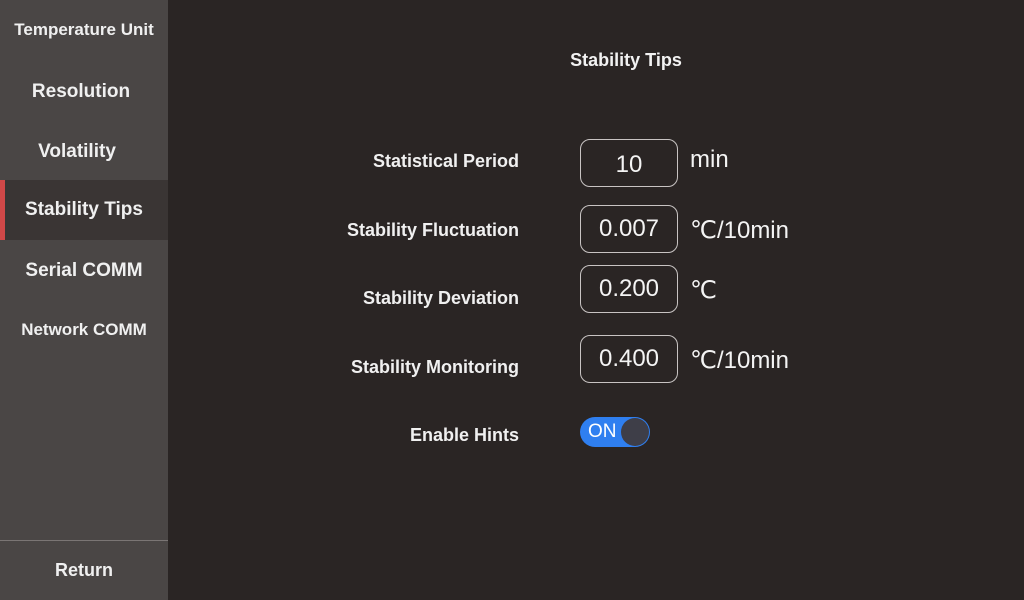 The height and width of the screenshot is (600, 1024). I want to click on statistical-period-unit: min, so click(709, 159).